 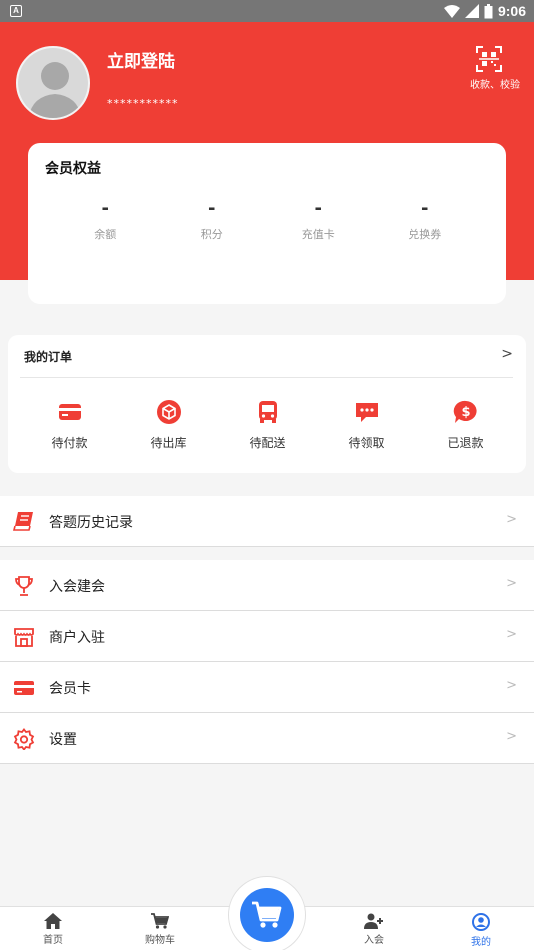 I want to click on order-label: 待领取, so click(x=366, y=443).